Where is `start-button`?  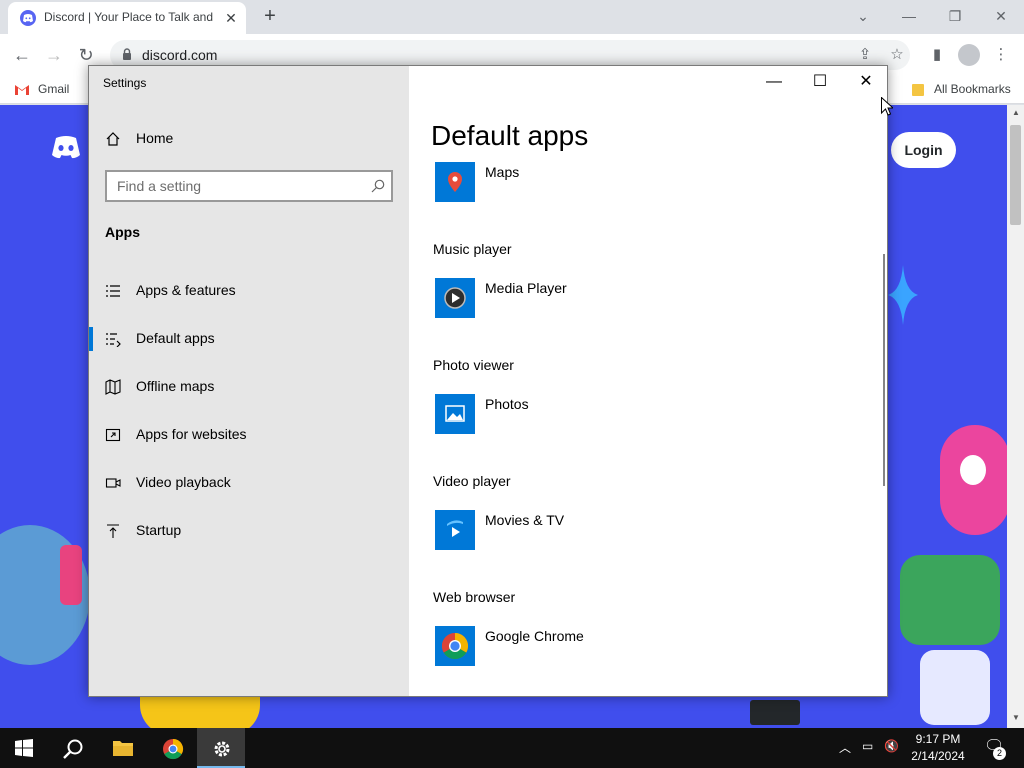 start-button is located at coordinates (24, 748).